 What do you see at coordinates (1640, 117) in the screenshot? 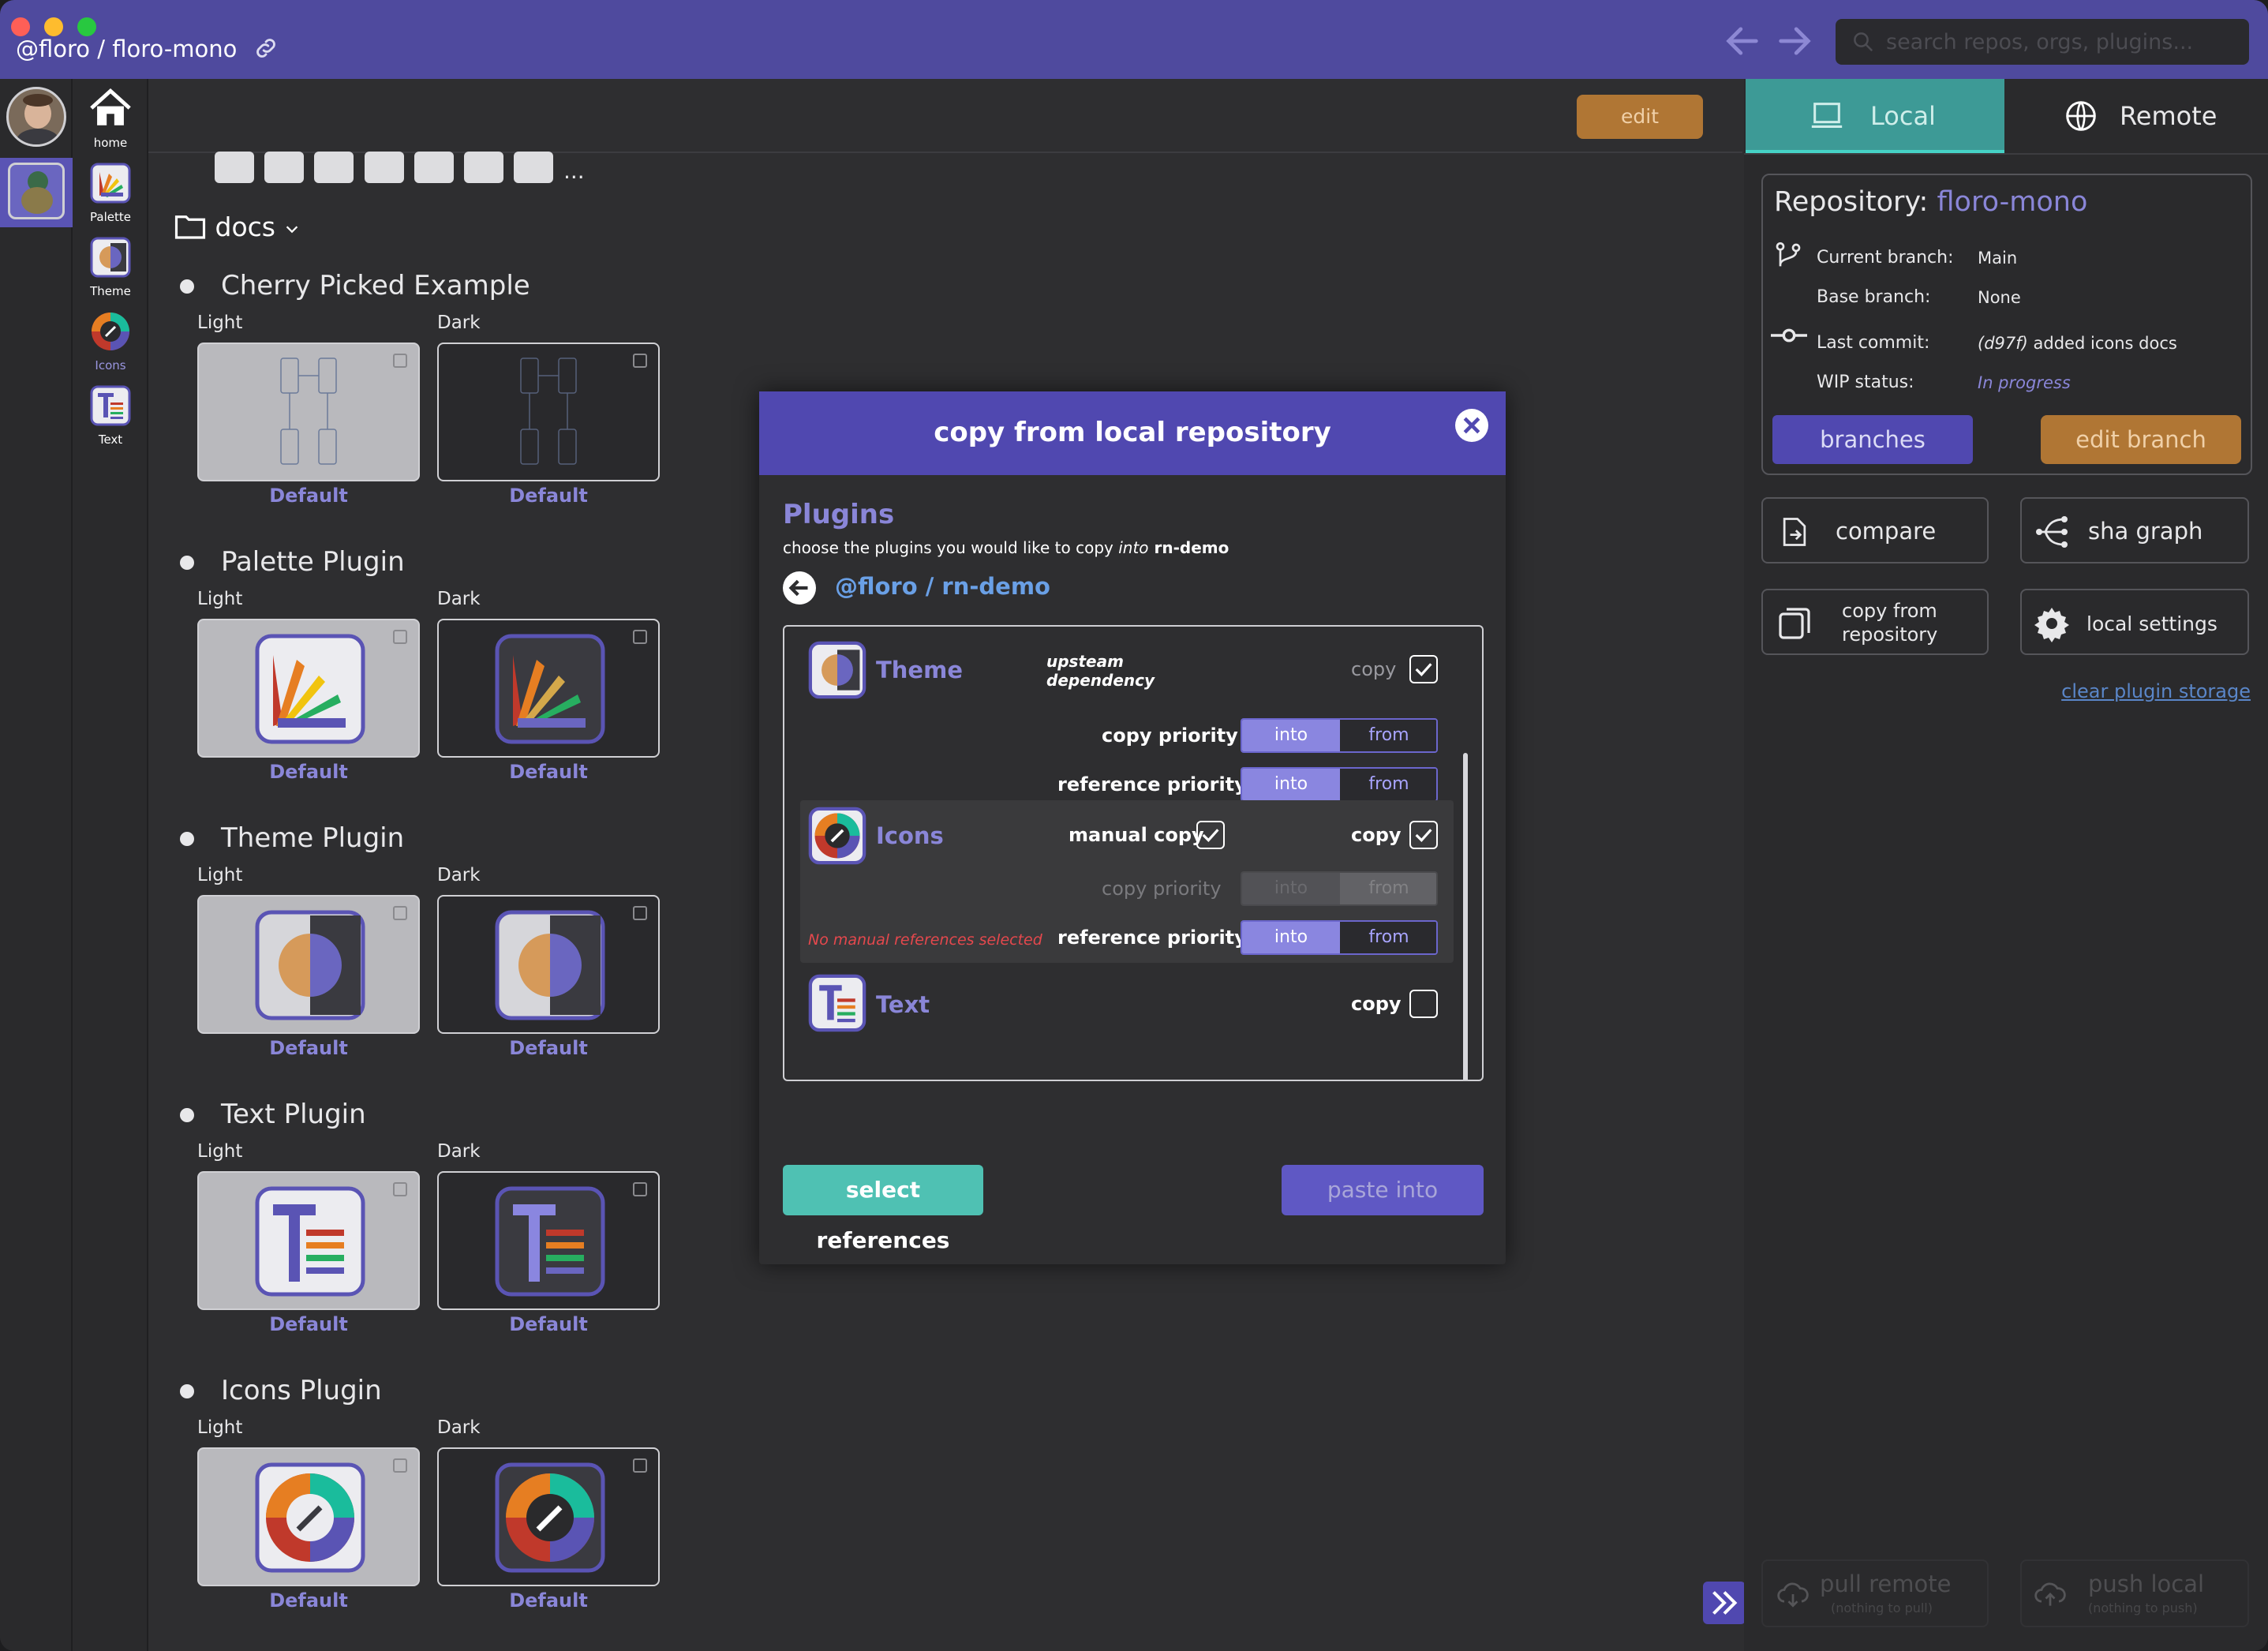
I see `edit-button: edit` at bounding box center [1640, 117].